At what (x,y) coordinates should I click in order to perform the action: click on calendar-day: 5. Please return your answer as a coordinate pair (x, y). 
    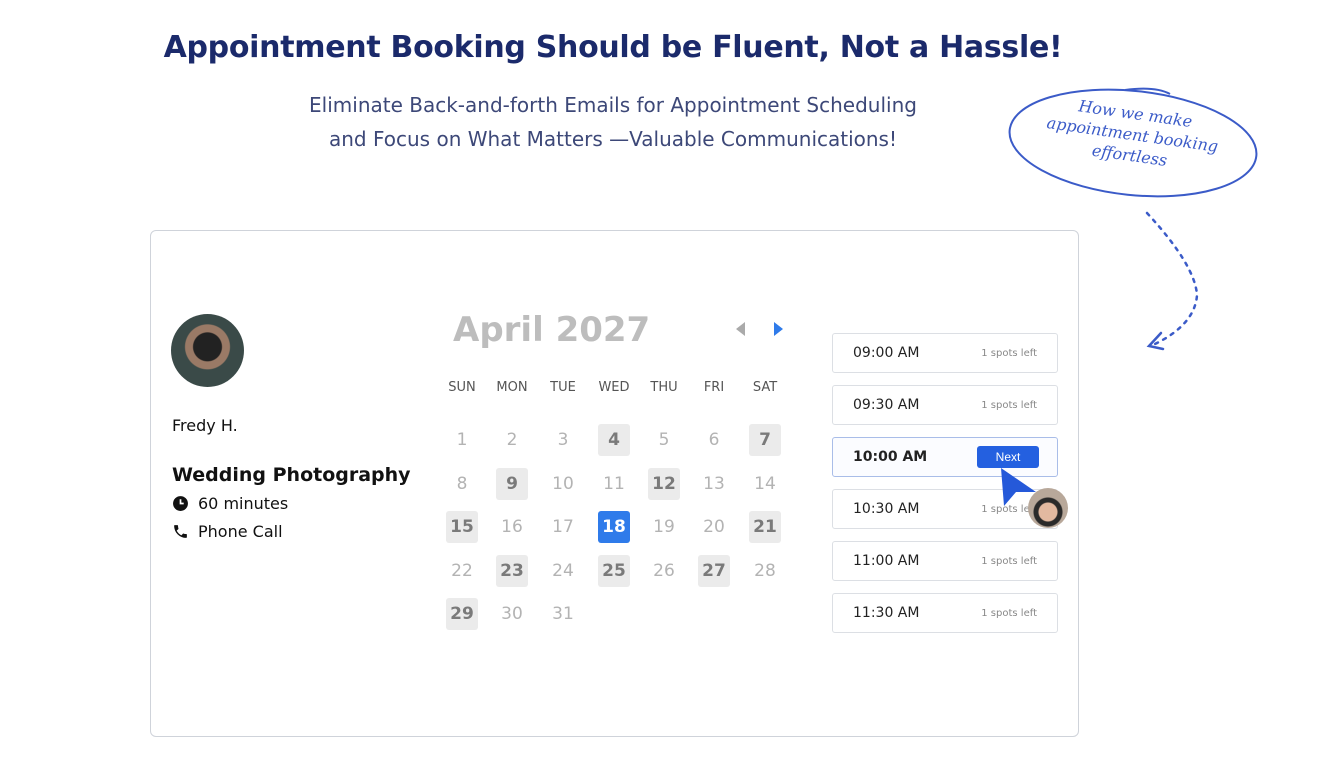
    Looking at the image, I should click on (664, 440).